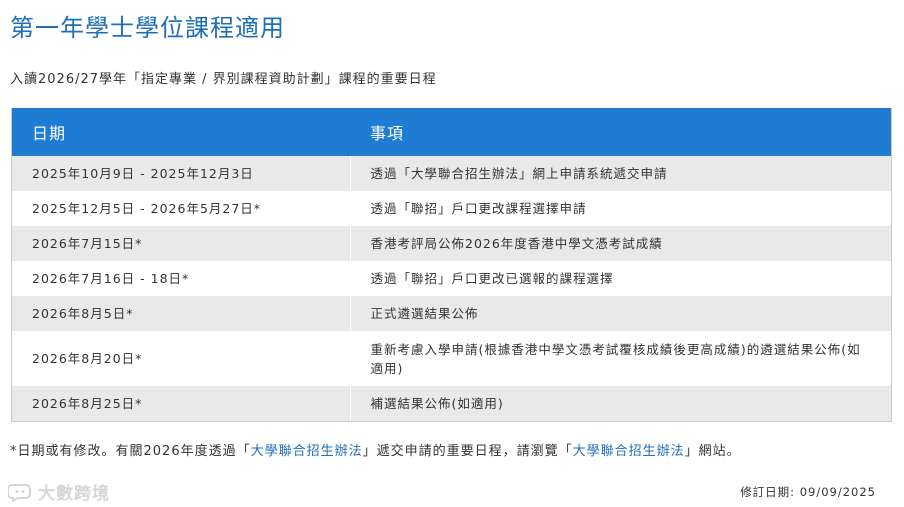 The width and height of the screenshot is (904, 507). Describe the element at coordinates (629, 451) in the screenshot. I see `jupas-website-link: 大學聯合招生辦法` at that location.